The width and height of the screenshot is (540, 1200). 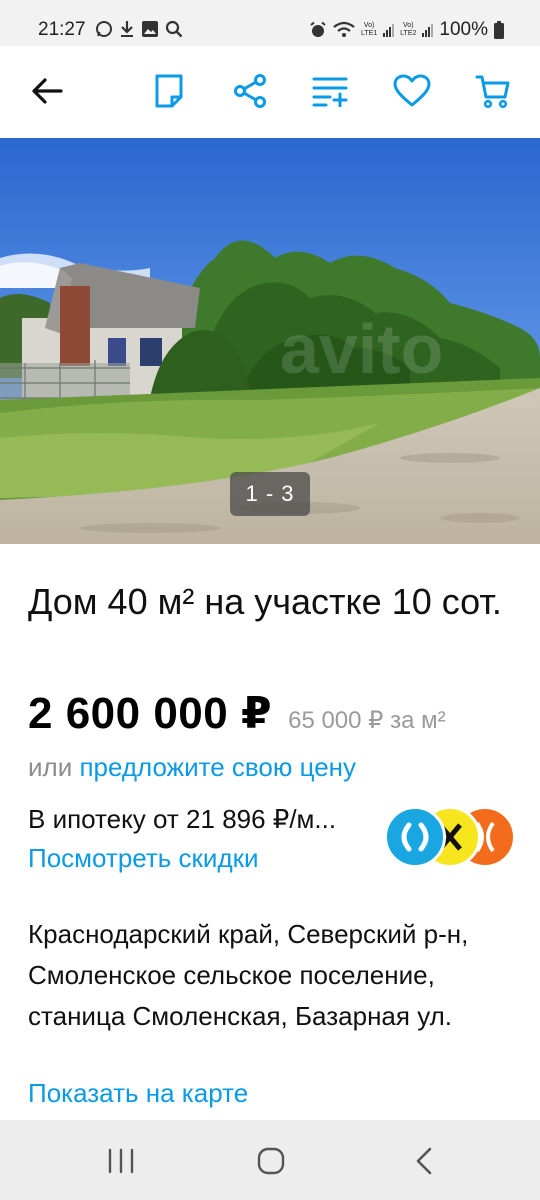 I want to click on price-row: 2 600 000 ₽ 65 000 ₽ за м², so click(x=237, y=713).